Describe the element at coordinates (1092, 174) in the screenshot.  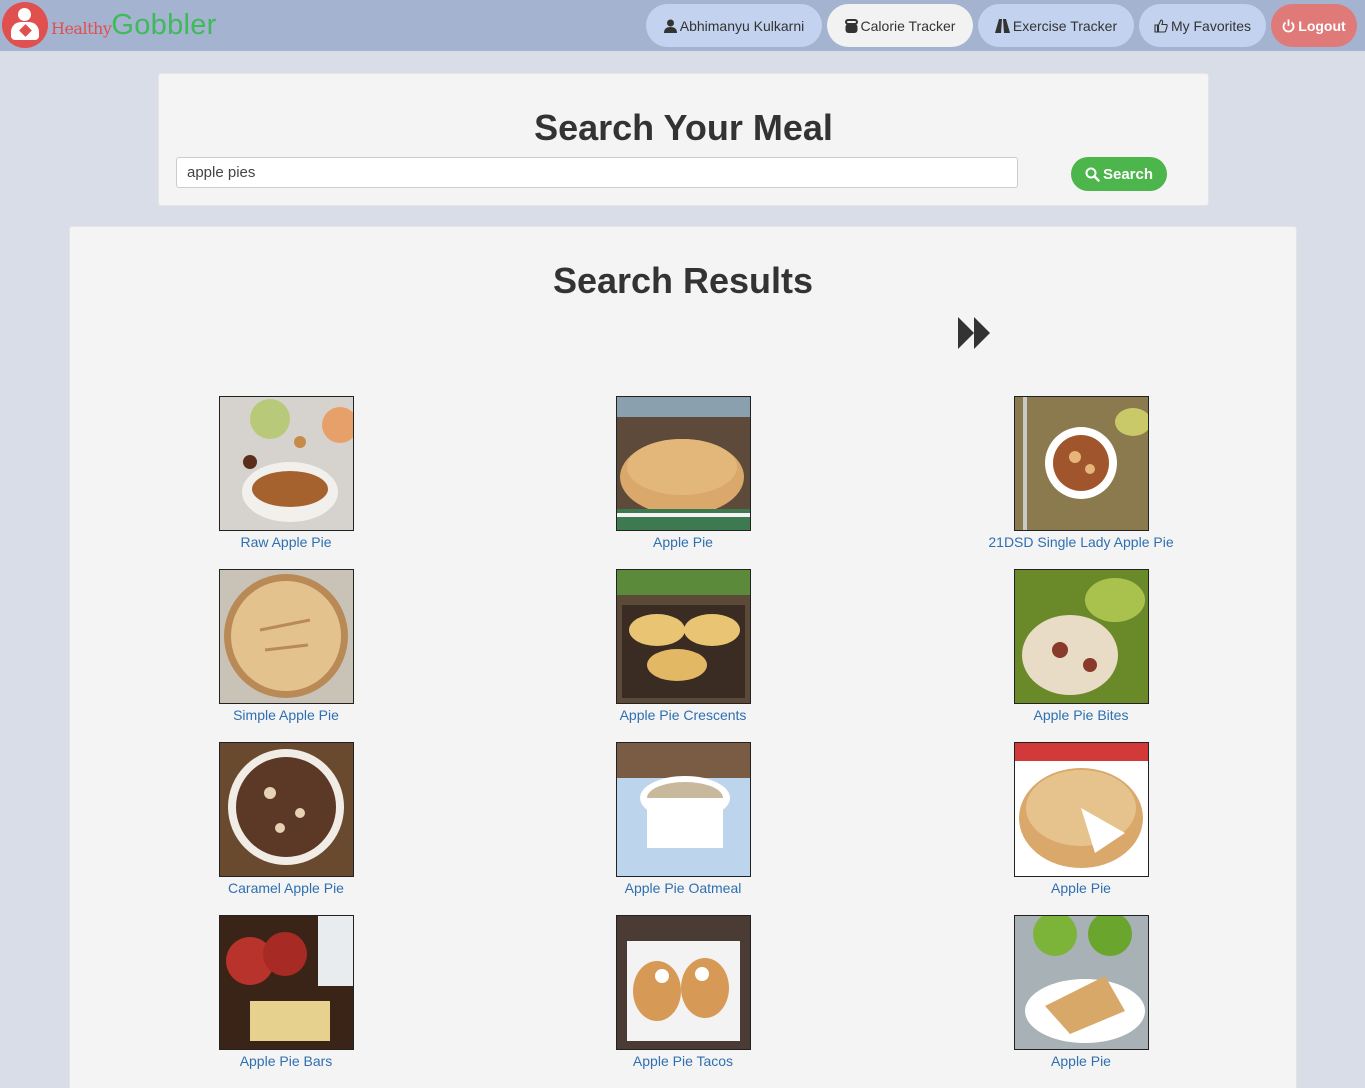
I see `search-icon` at that location.